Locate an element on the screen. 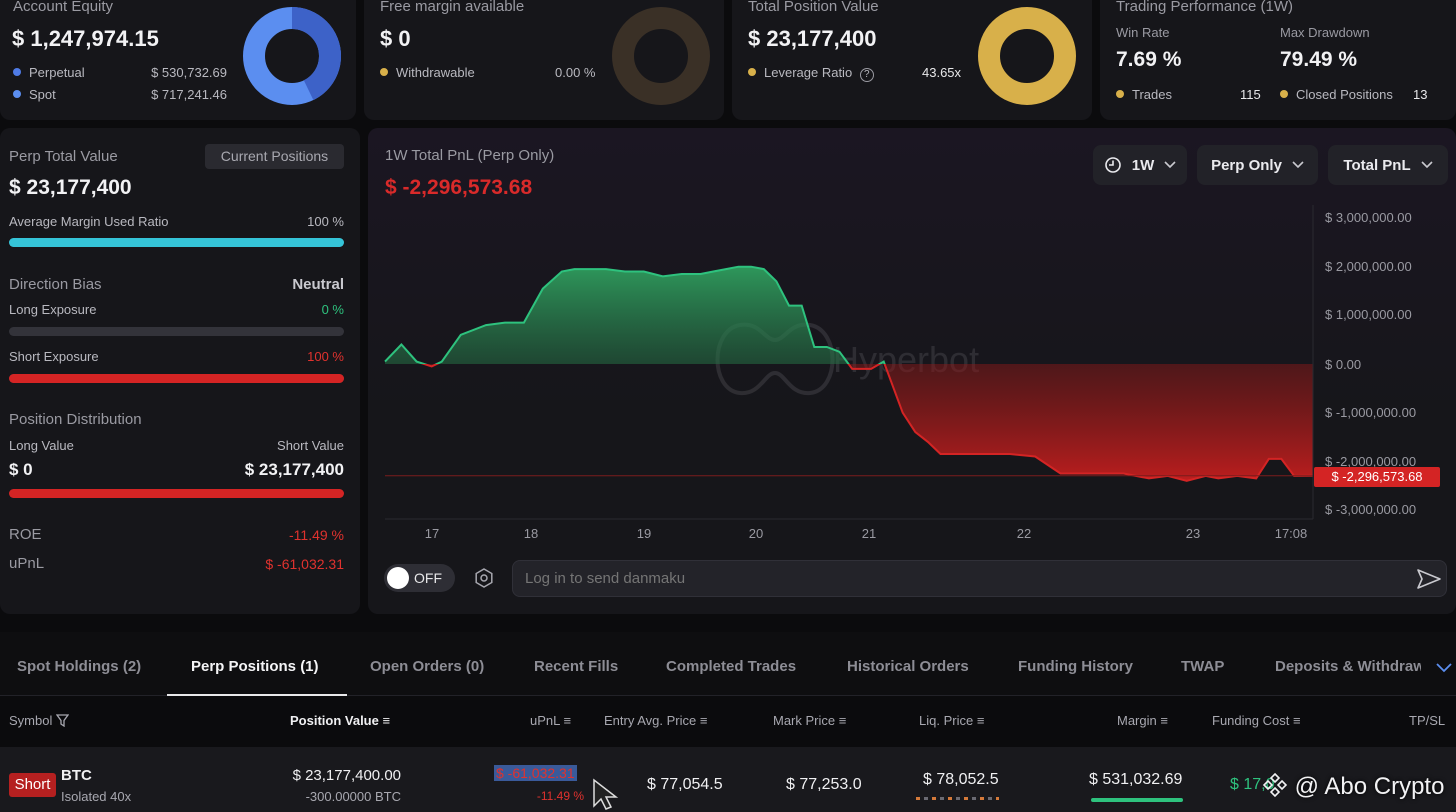 This screenshot has width=1456, height=812. margin-donut is located at coordinates (661, 56).